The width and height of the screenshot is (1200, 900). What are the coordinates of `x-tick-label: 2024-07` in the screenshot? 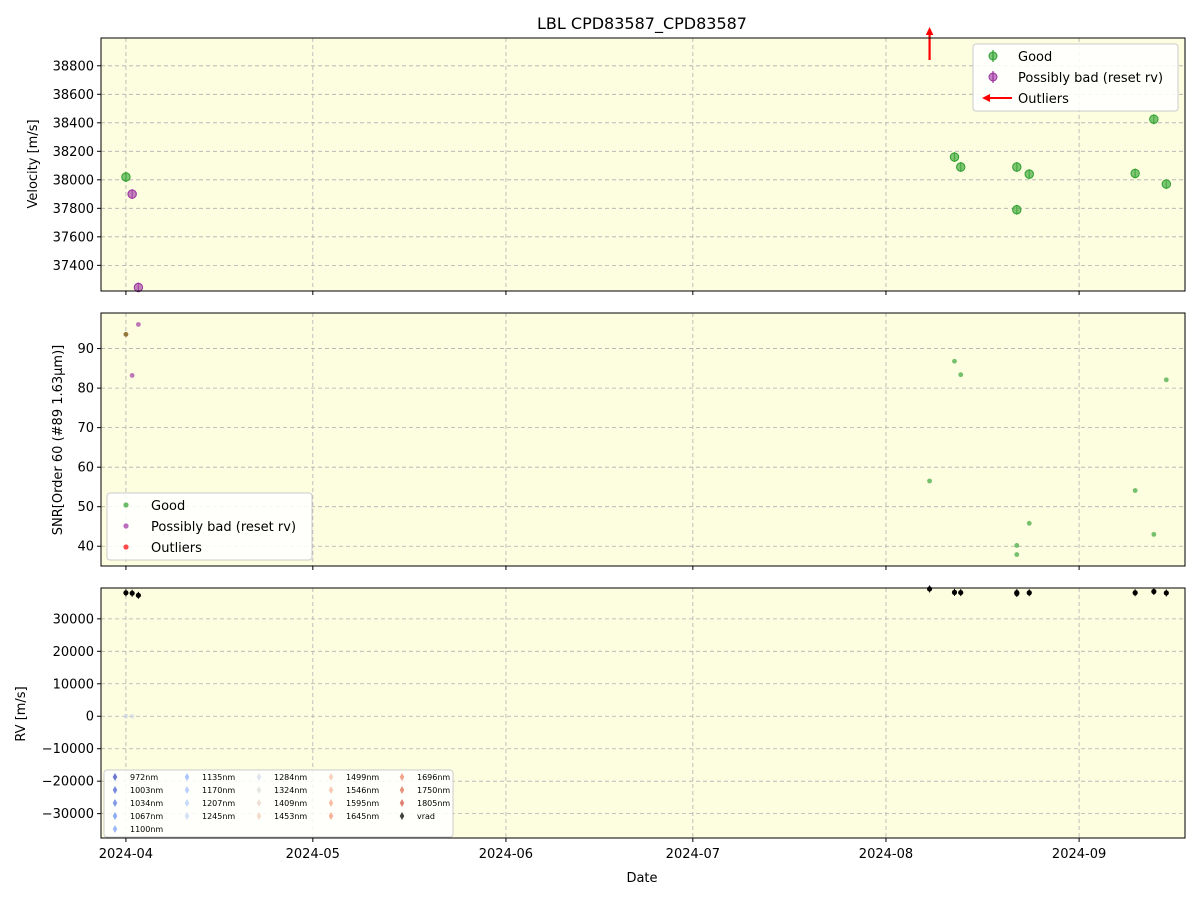 It's located at (693, 854).